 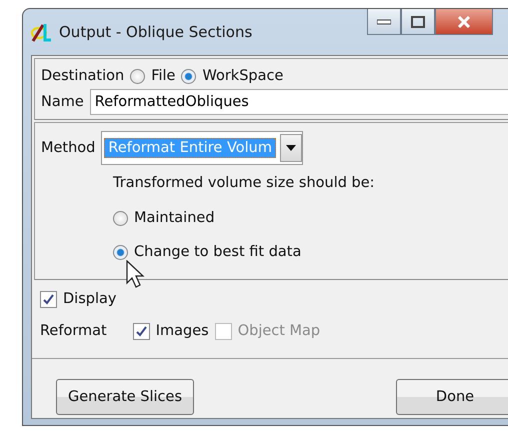 What do you see at coordinates (68, 148) in the screenshot?
I see `method-label: Method` at bounding box center [68, 148].